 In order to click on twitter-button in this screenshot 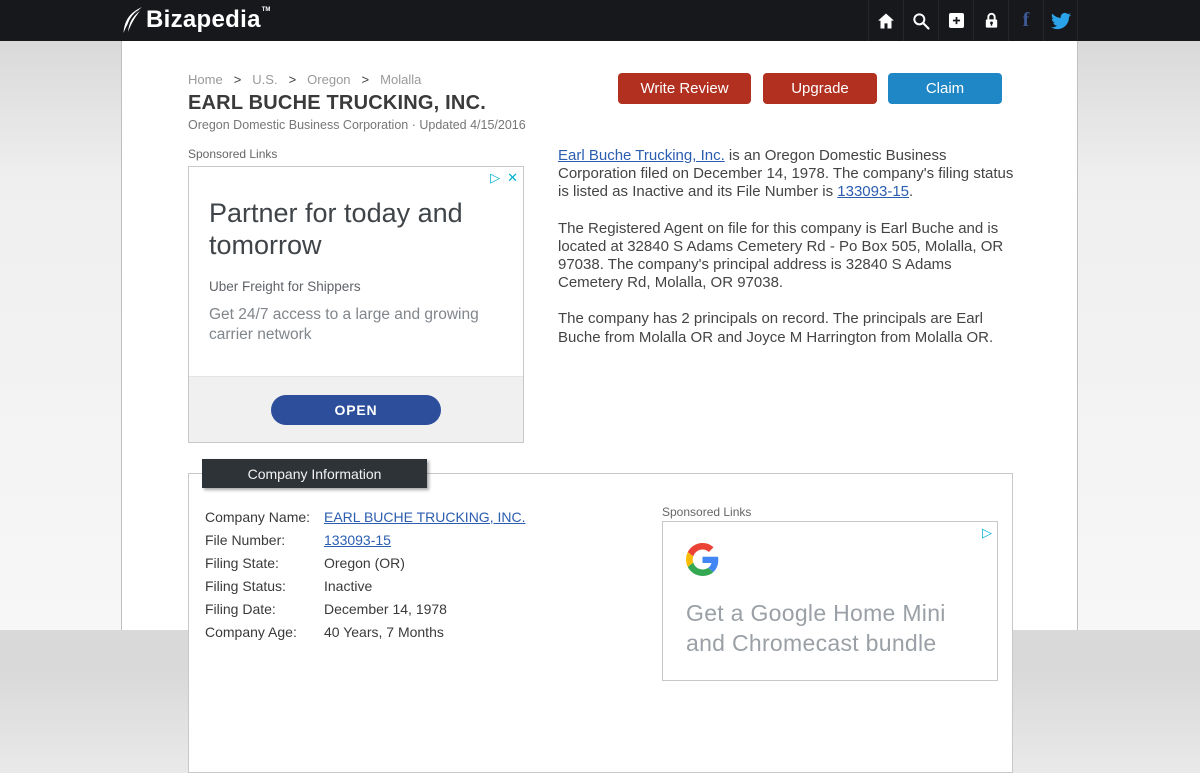, I will do `click(1060, 20)`.